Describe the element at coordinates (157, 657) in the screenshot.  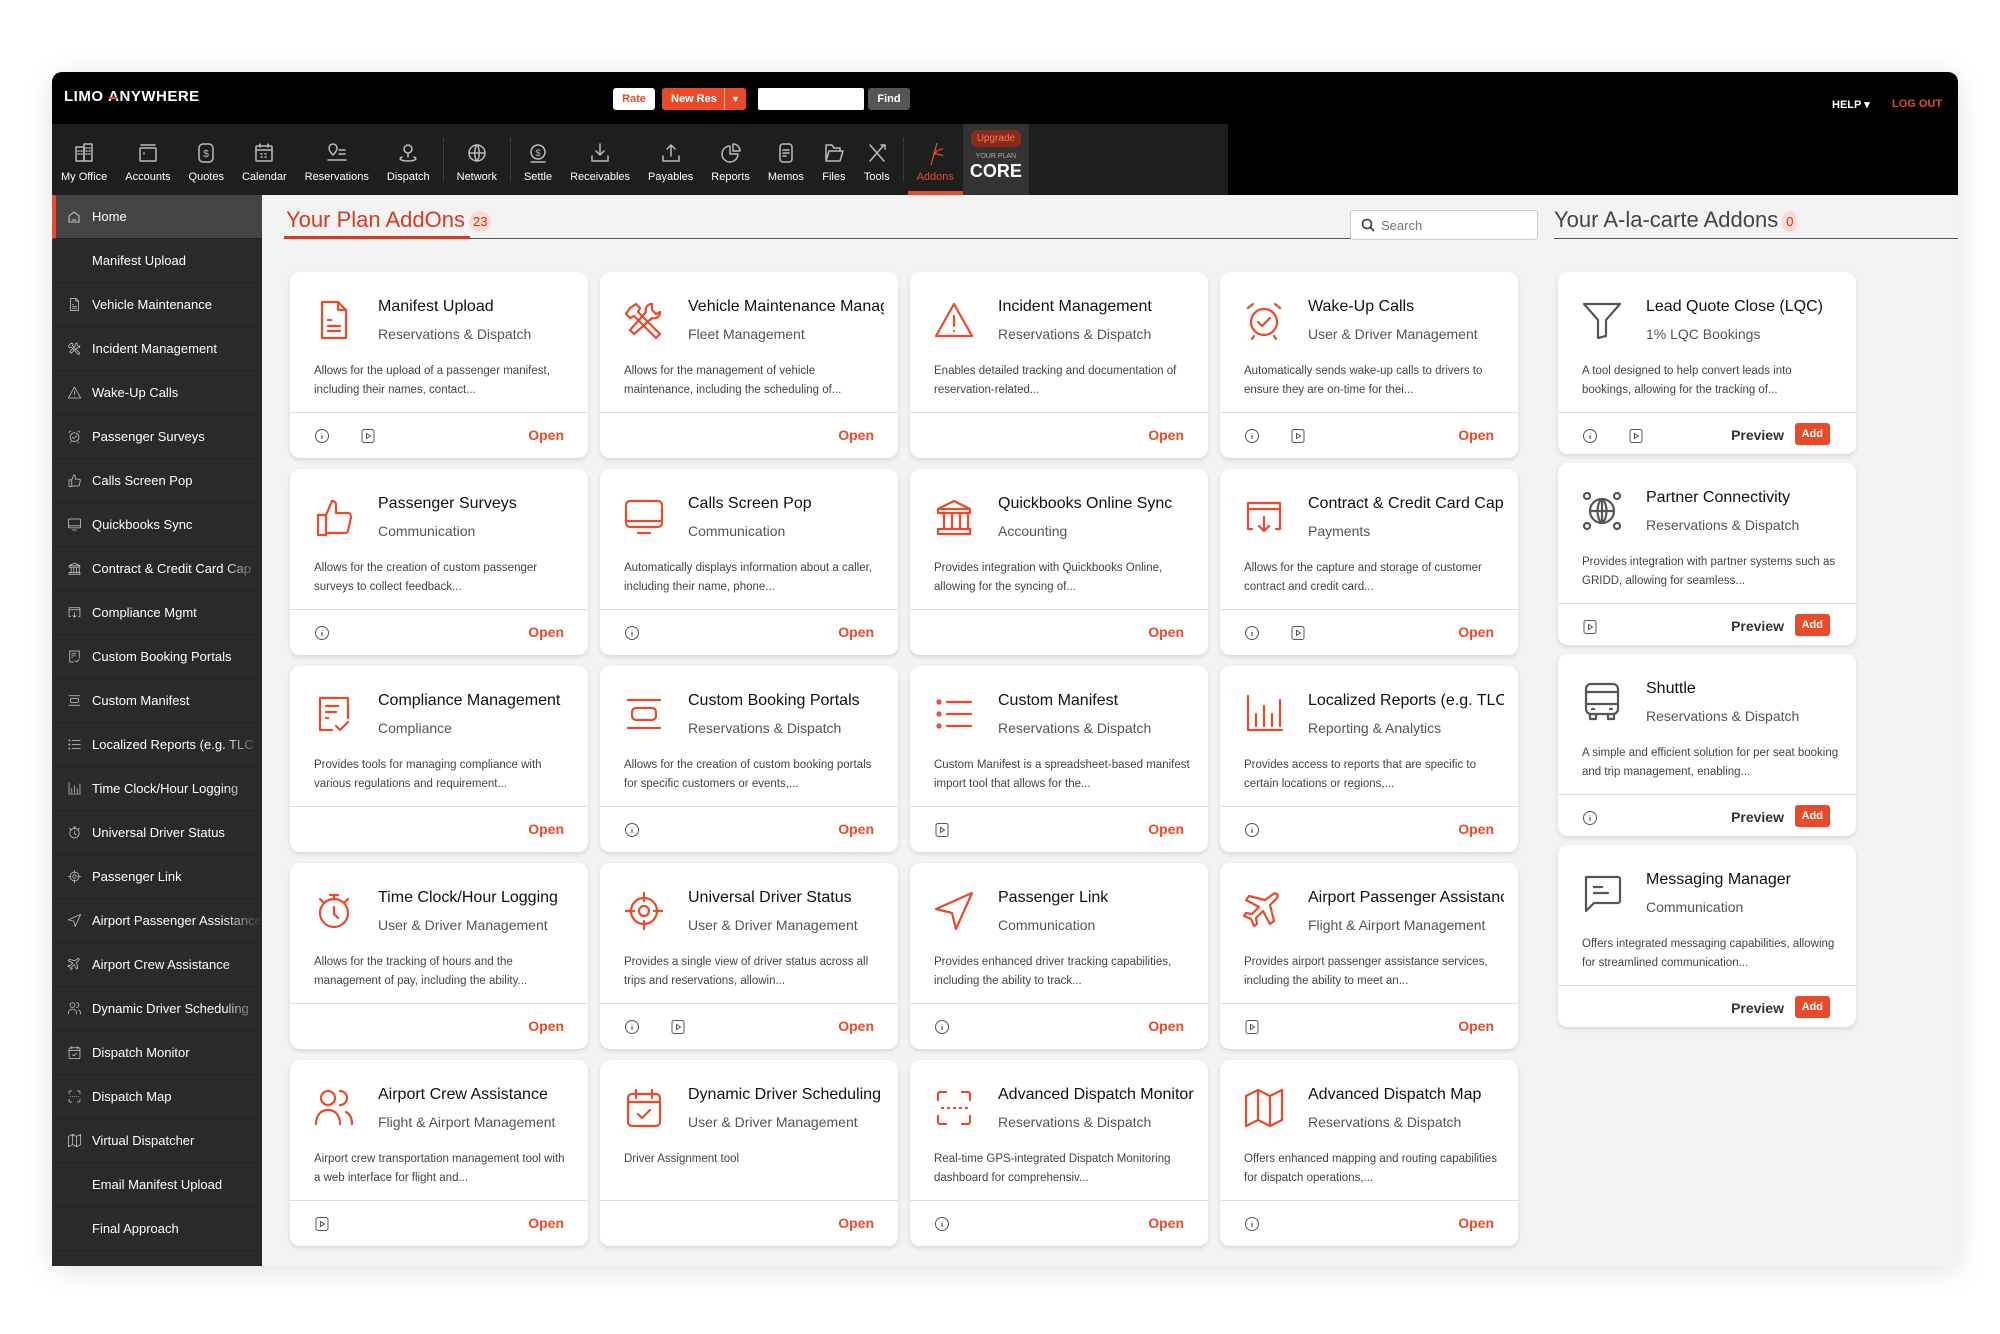
I see `sidebar-item-custom-booking-portals: Custom Booking Portals` at that location.